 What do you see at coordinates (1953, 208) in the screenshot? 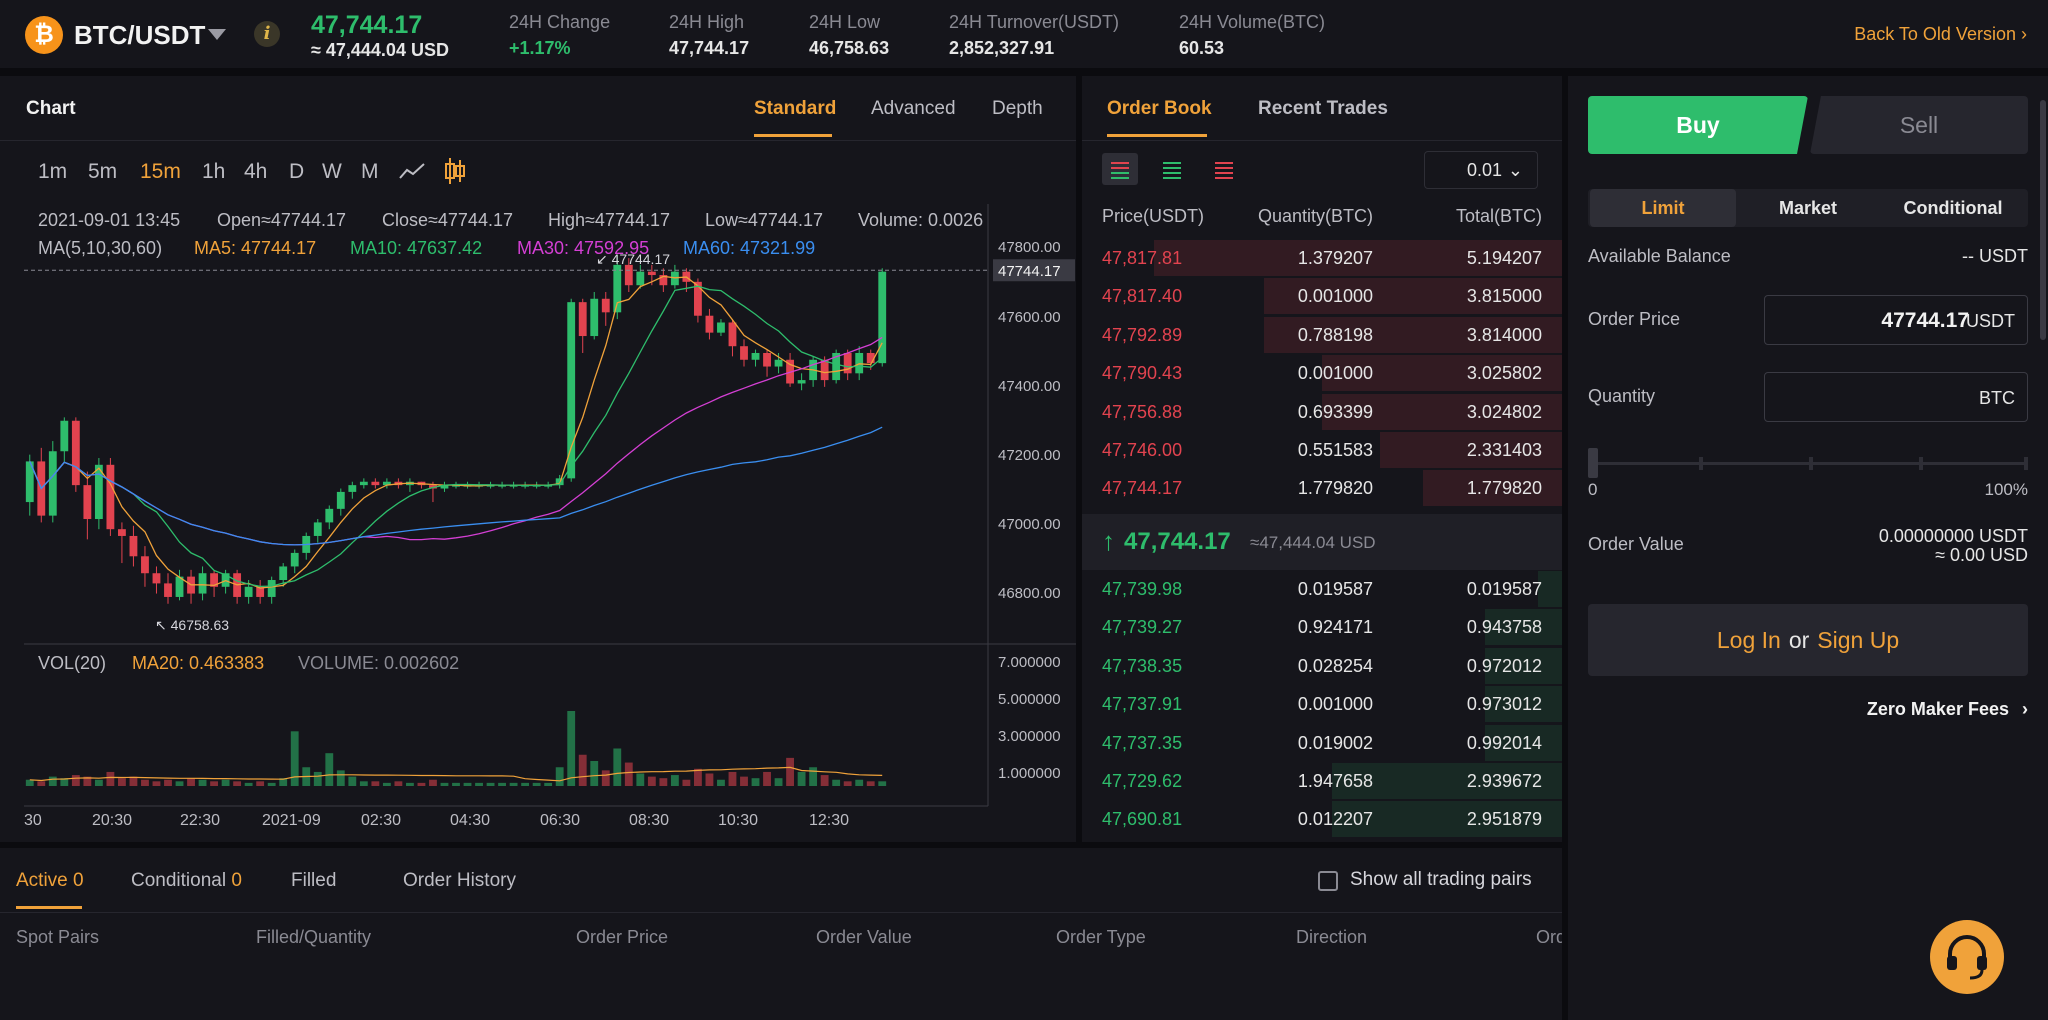
I see `order-type-conditional: Conditional` at bounding box center [1953, 208].